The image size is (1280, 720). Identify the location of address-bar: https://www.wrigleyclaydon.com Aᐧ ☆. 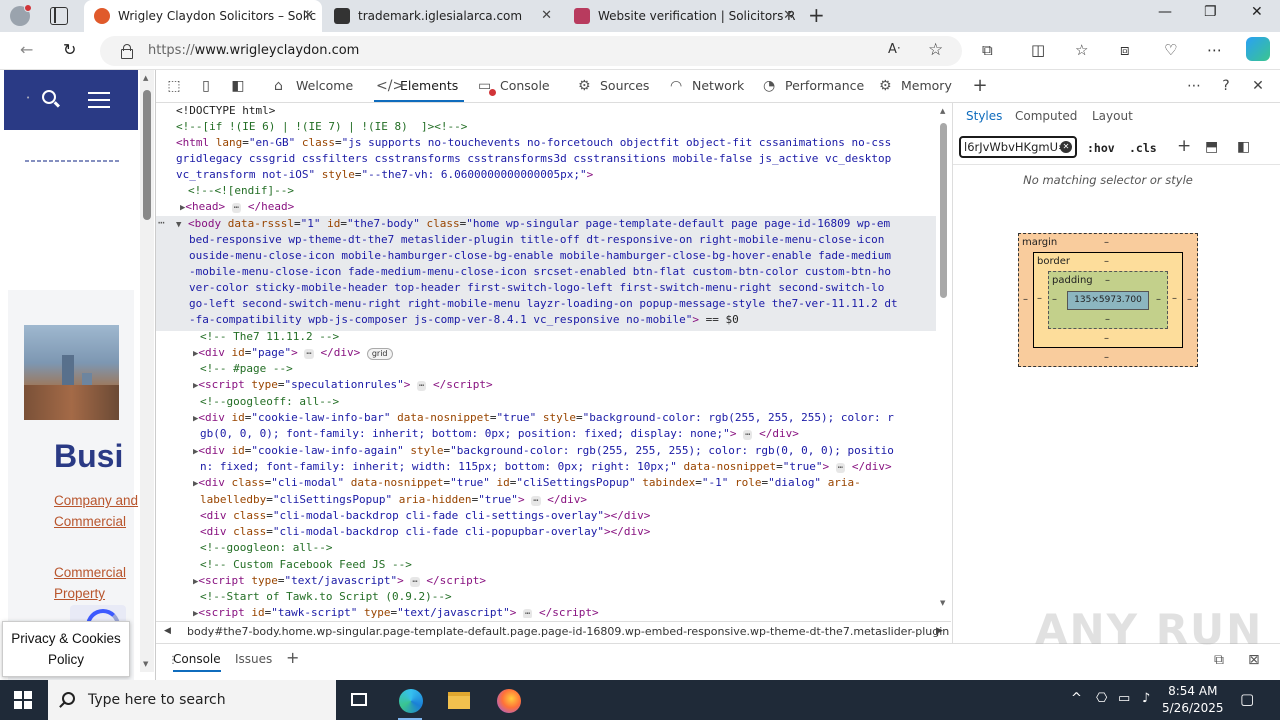
(531, 51).